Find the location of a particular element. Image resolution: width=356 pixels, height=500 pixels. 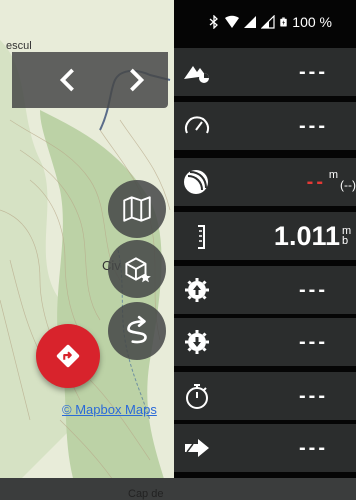

forward-button is located at coordinates (136, 80).